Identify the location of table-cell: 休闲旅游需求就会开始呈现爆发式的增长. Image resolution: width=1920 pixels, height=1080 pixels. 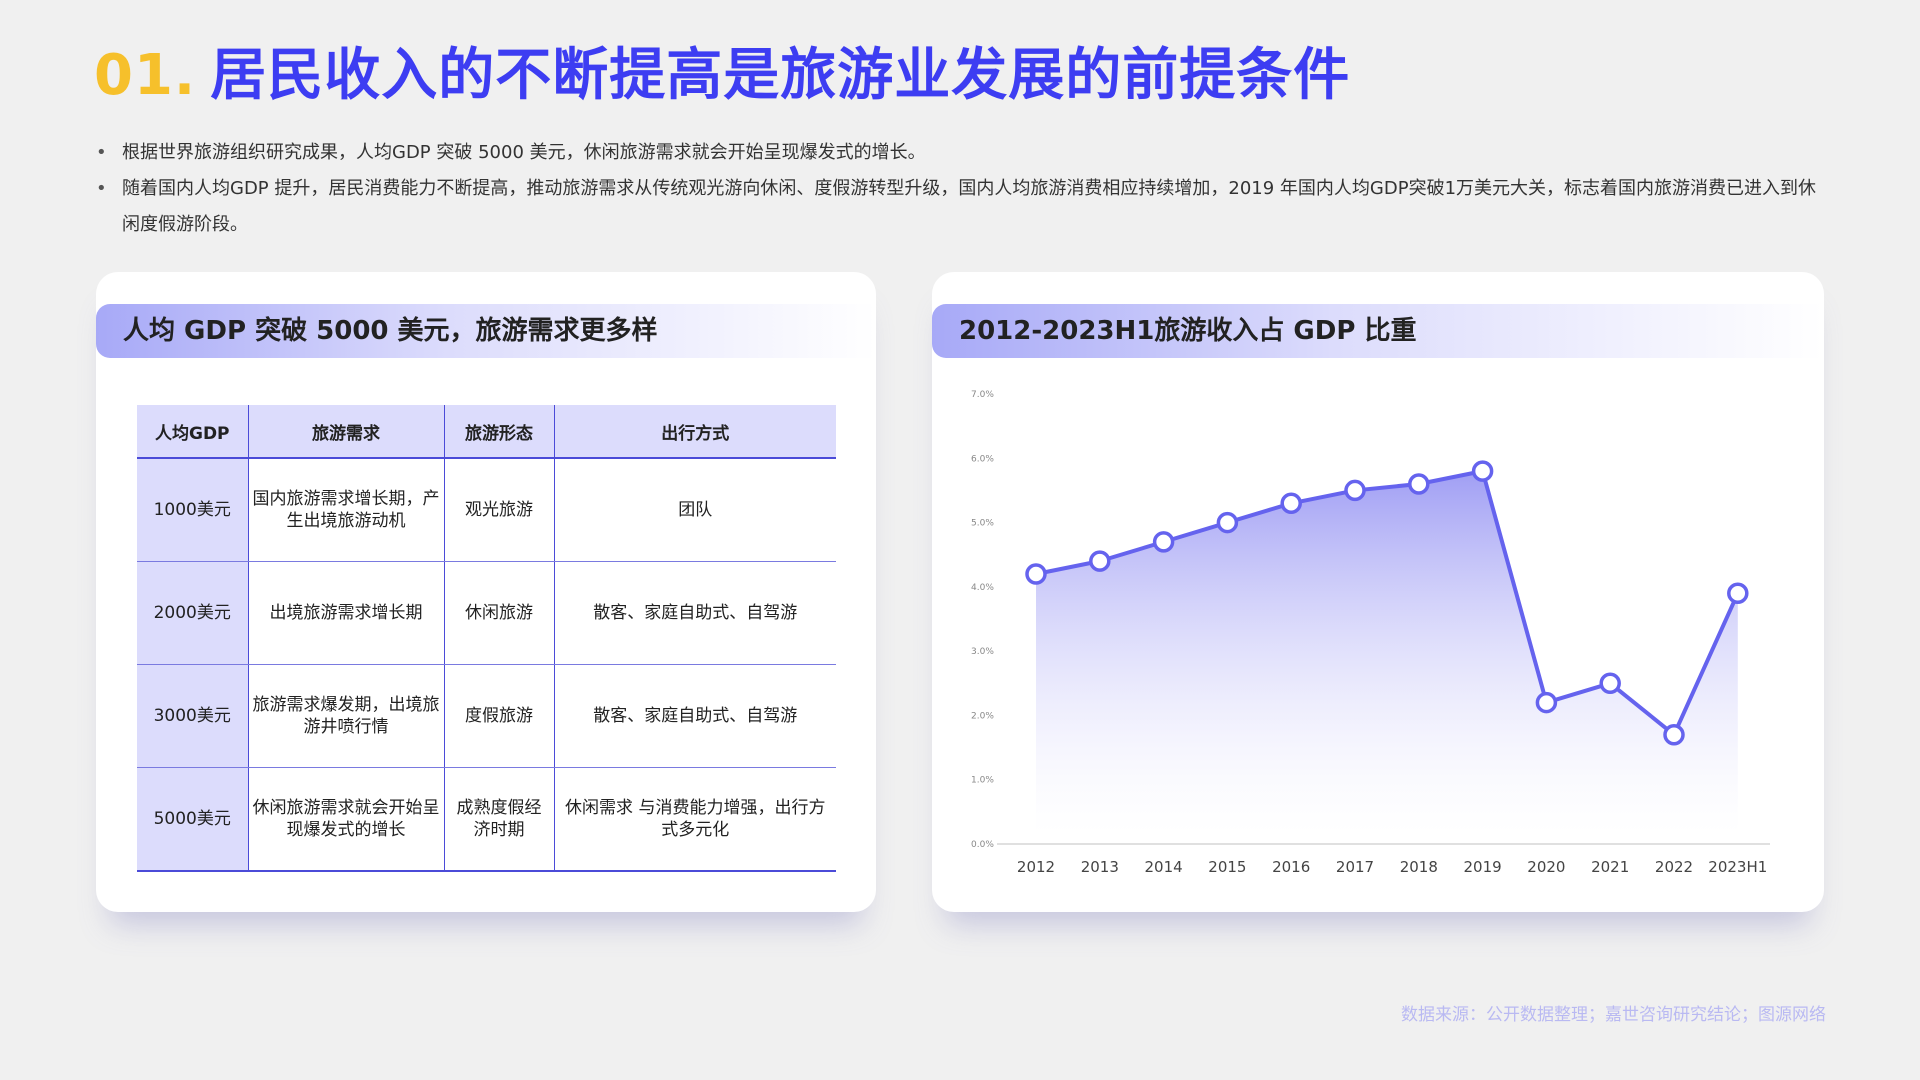
(346, 820).